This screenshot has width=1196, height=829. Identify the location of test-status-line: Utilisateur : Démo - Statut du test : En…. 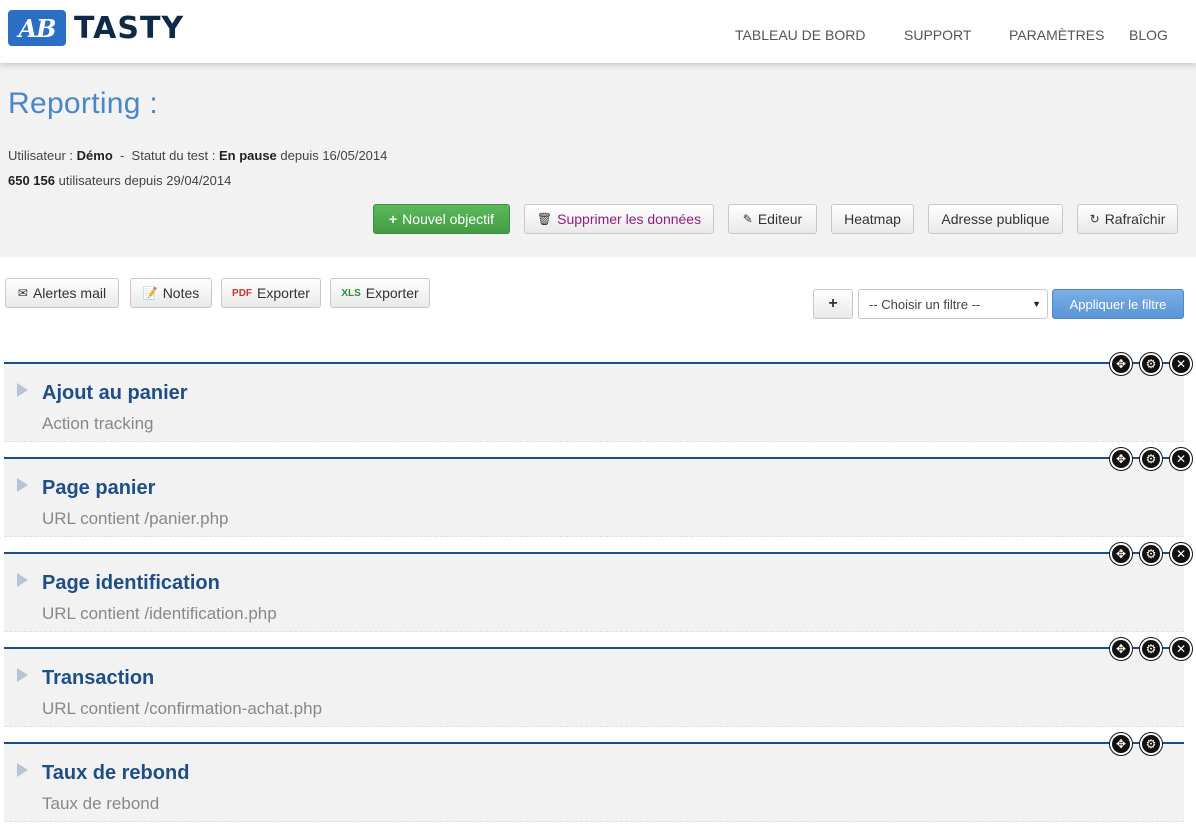
(198, 155).